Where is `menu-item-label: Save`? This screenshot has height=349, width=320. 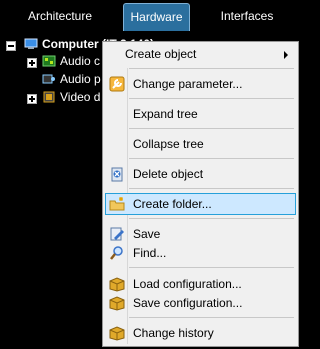
menu-item-label: Save is located at coordinates (147, 234).